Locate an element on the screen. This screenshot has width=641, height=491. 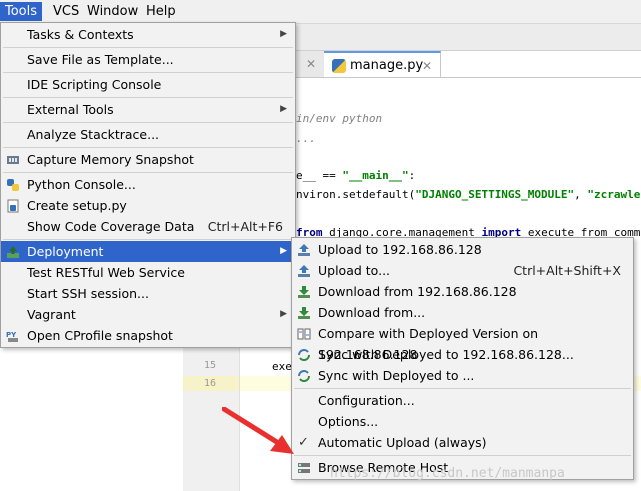
menu-tools: Tools is located at coordinates (21, 11).